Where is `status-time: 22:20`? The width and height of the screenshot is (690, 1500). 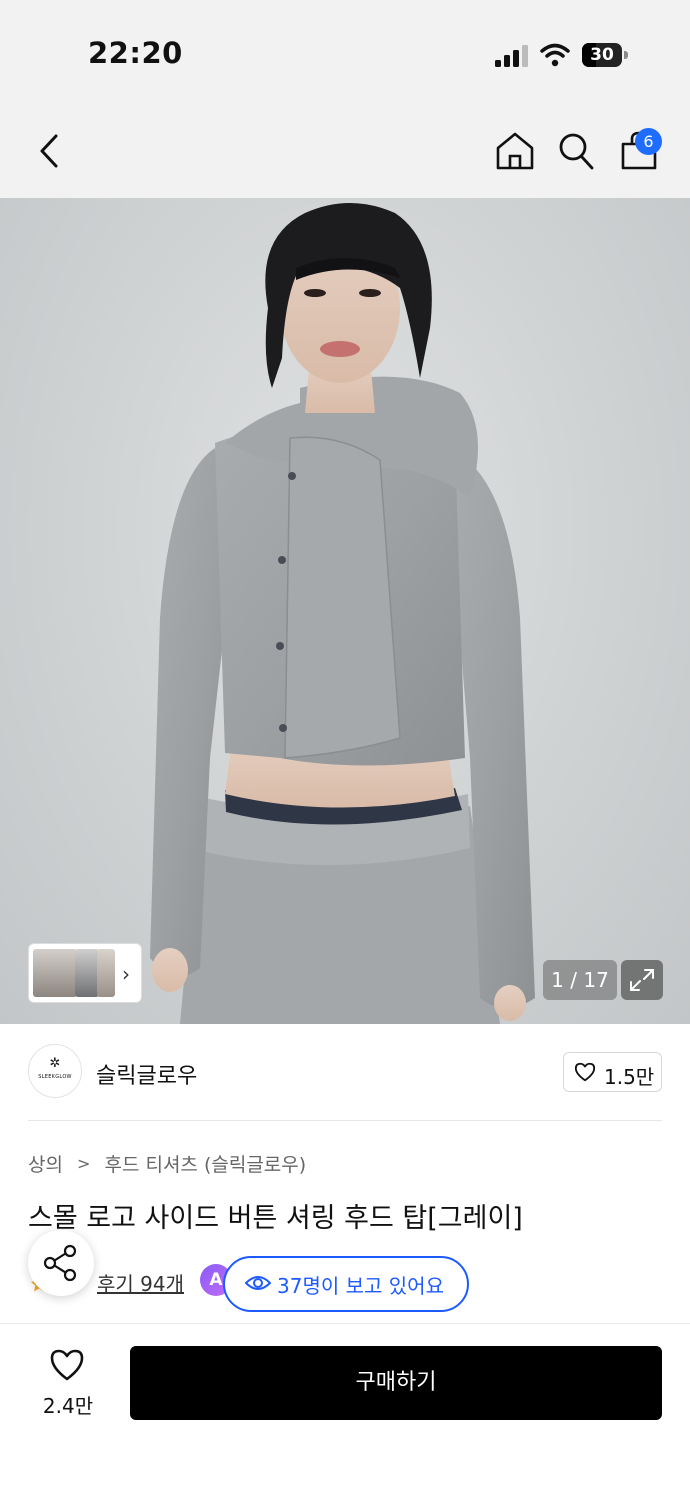 status-time: 22:20 is located at coordinates (135, 53).